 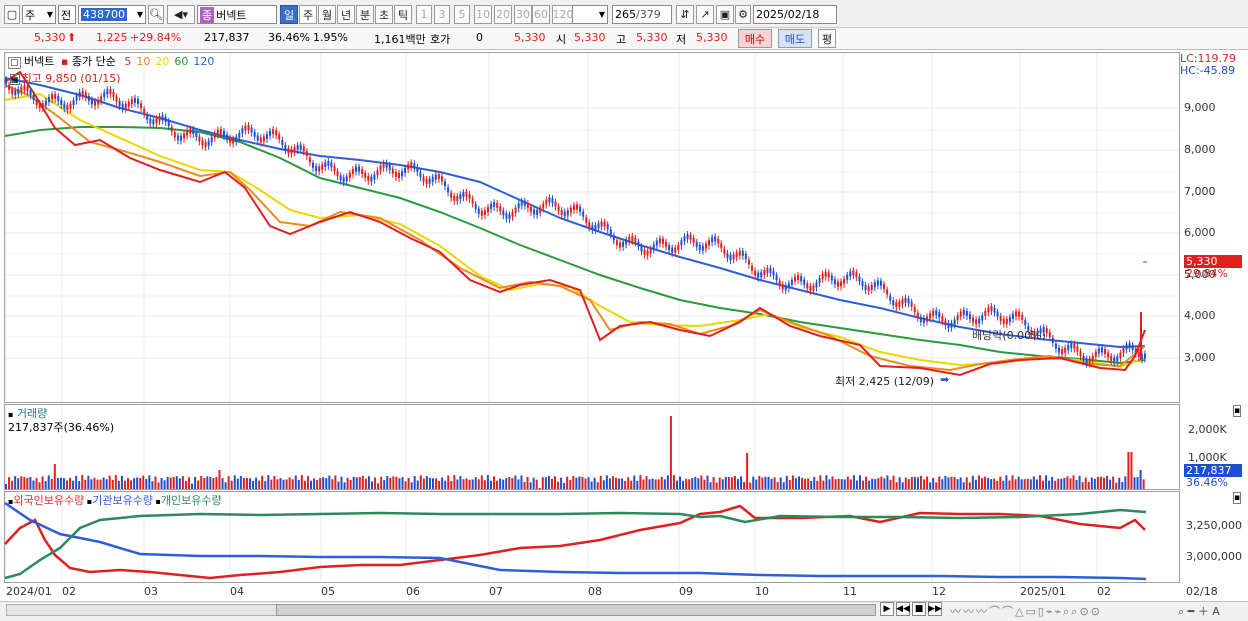 I want to click on interval-tab: 1, so click(x=424, y=14).